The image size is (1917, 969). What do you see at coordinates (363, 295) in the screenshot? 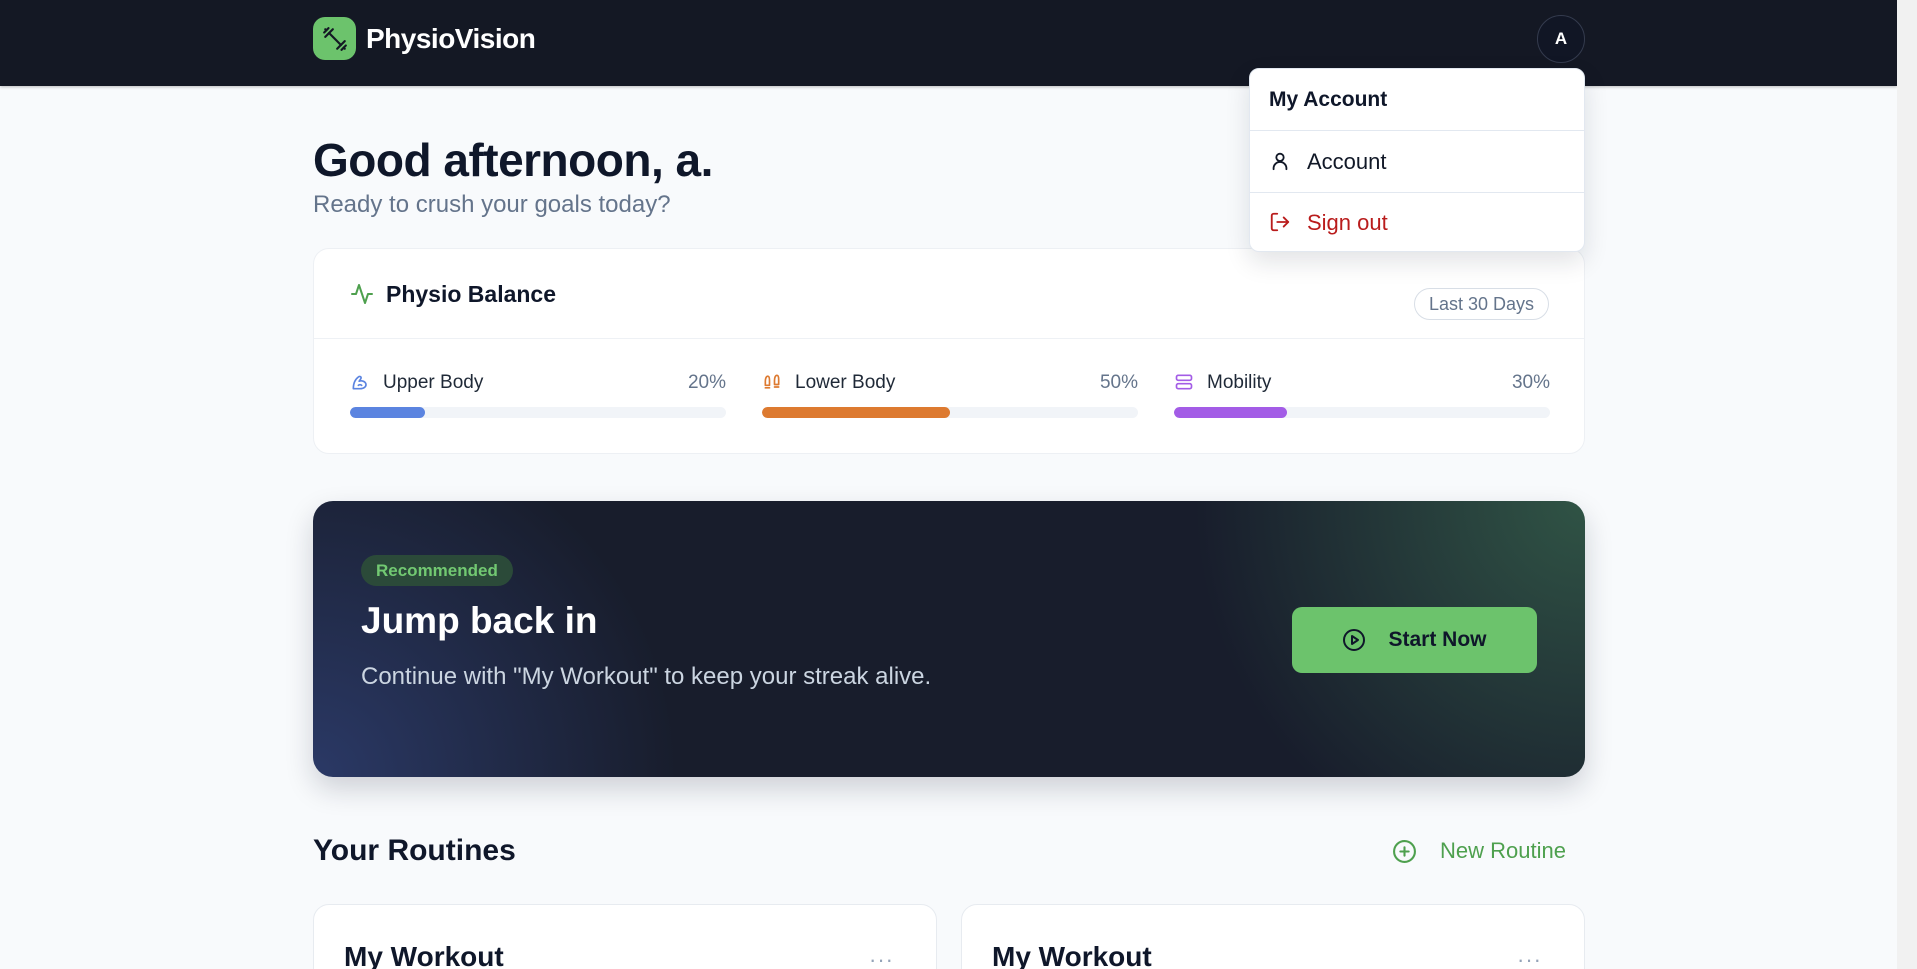
I see `activity-pulse-icon` at bounding box center [363, 295].